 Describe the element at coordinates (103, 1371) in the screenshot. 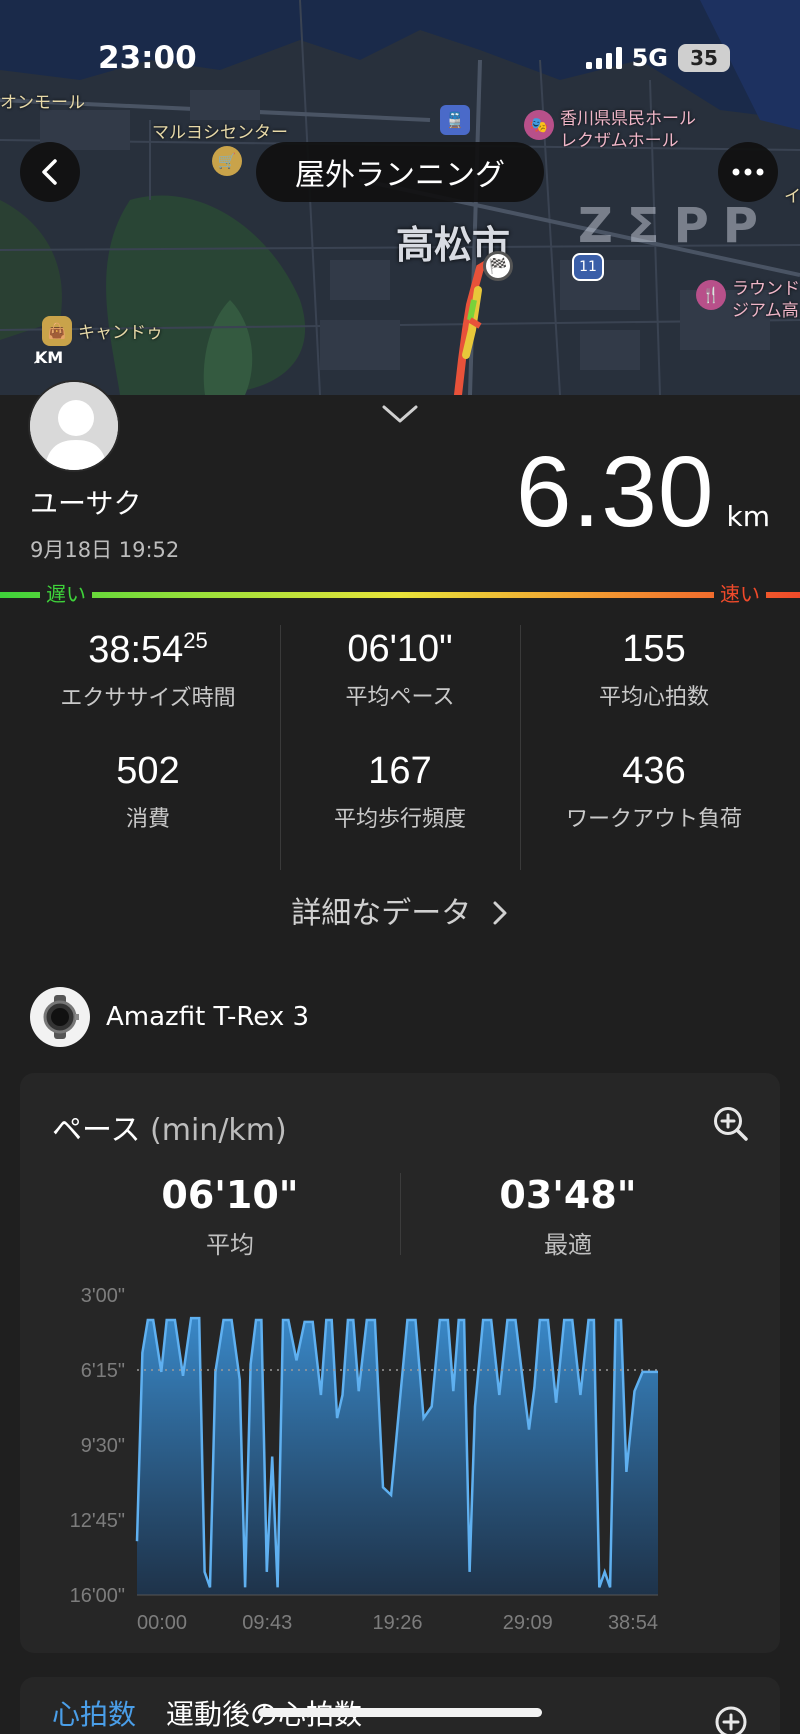

I see `y-tick-label: 6'15"` at that location.